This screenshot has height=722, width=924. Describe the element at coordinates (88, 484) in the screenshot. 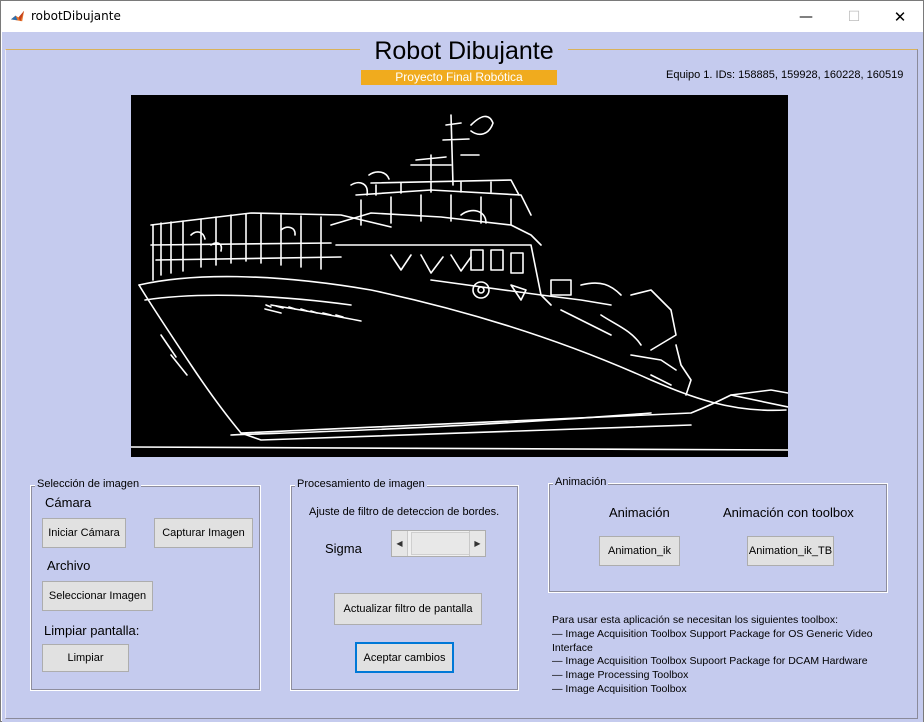

I see `image-selection-title: Selección de imagen` at that location.